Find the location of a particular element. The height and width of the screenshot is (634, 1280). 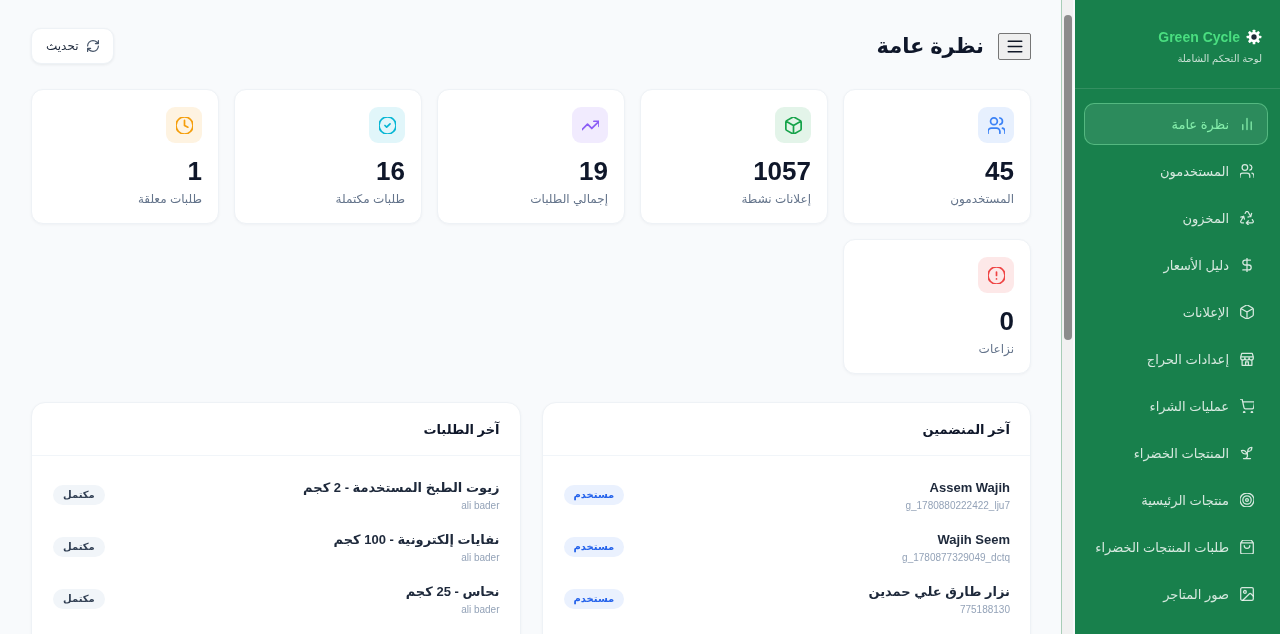

store-icon is located at coordinates (1247, 359).